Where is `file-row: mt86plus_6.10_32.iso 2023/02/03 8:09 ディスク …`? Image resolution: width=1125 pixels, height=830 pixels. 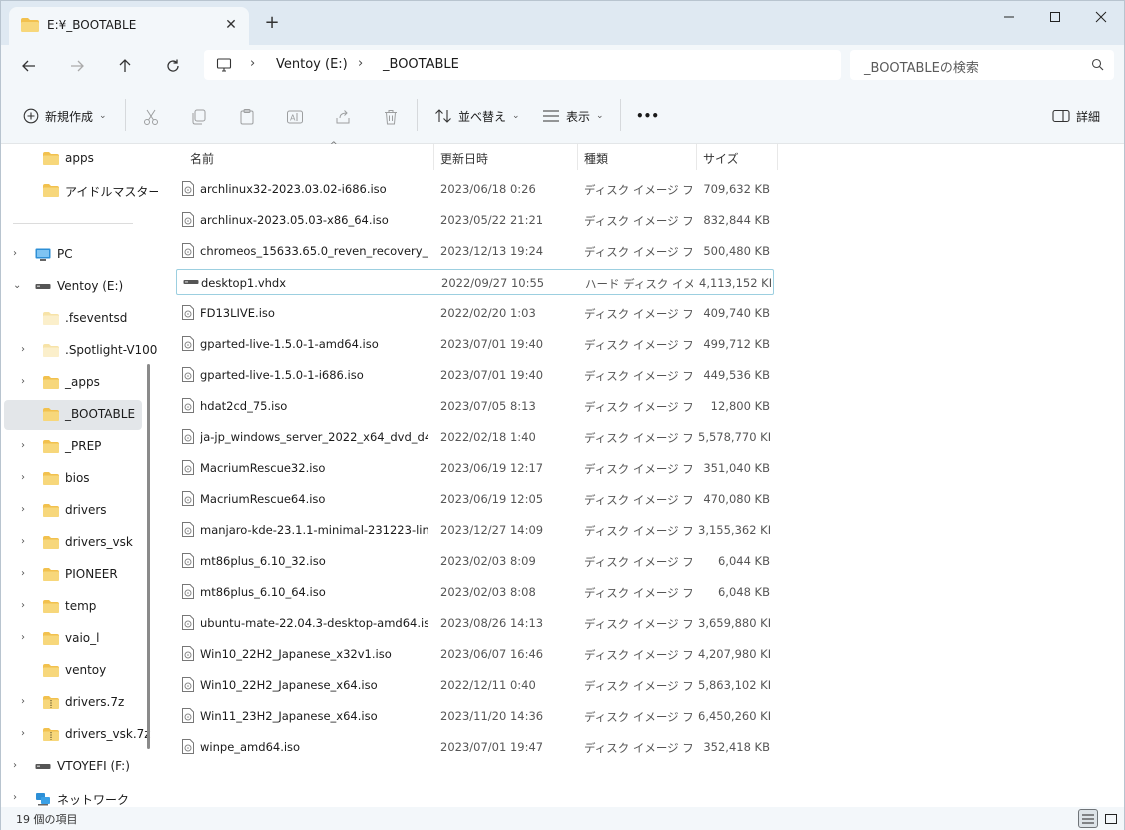
file-row: mt86plus_6.10_32.iso 2023/02/03 8:09 ディスク … is located at coordinates (475, 561).